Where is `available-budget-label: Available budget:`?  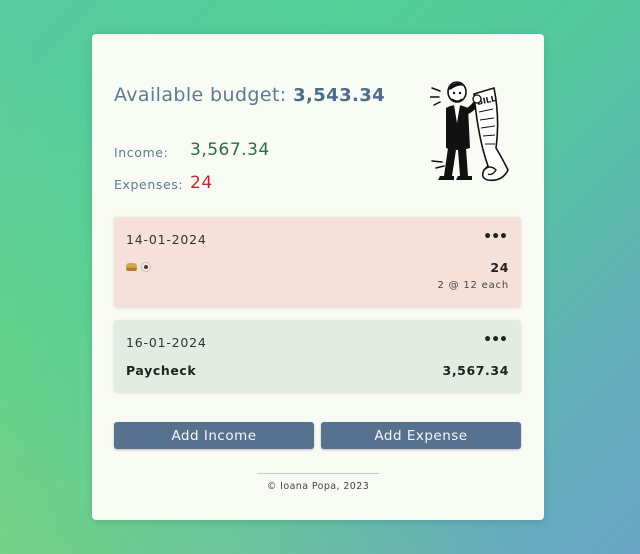
available-budget-label: Available budget: is located at coordinates (200, 95).